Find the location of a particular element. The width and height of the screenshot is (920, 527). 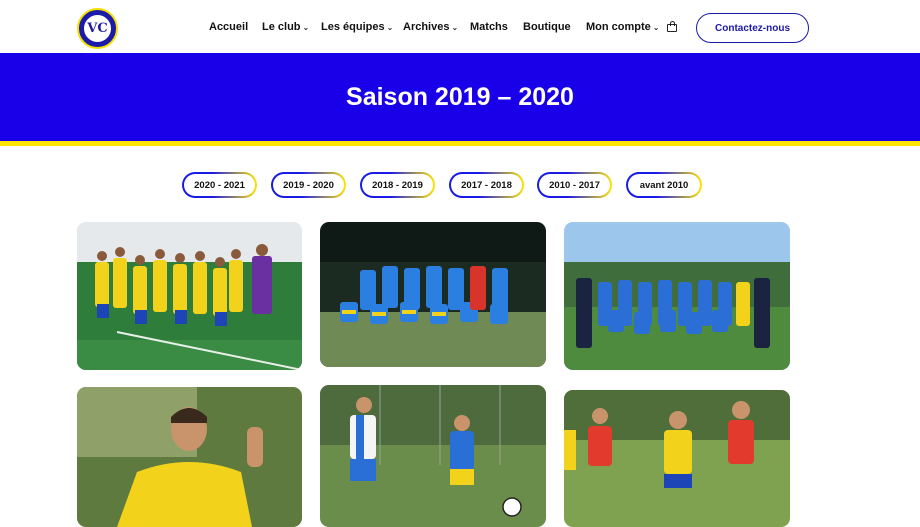

club-logo-emblem: VC is located at coordinates (97, 28).